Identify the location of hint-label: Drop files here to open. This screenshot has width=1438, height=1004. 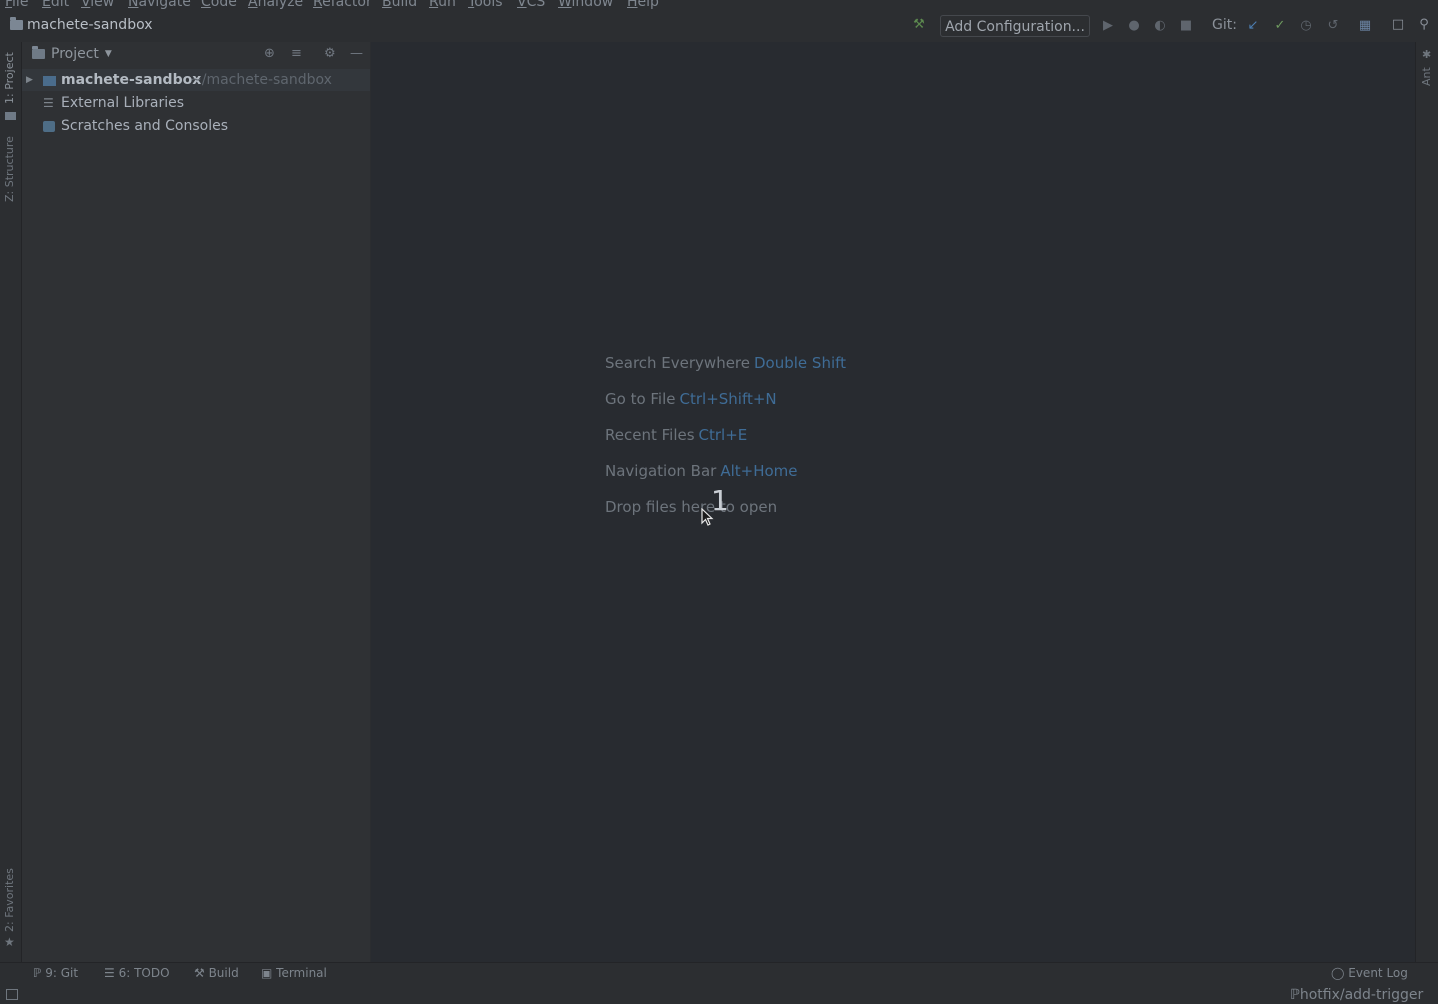
(691, 507).